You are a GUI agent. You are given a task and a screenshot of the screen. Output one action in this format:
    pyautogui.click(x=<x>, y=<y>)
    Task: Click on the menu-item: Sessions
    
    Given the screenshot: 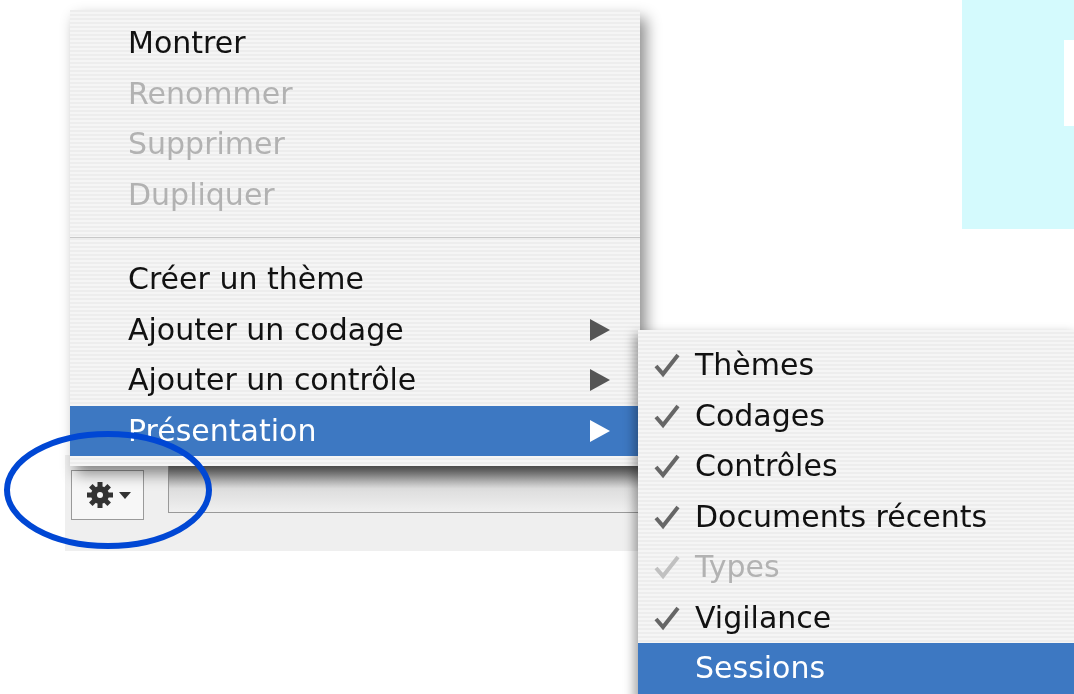 What is the action you would take?
    pyautogui.click(x=856, y=668)
    